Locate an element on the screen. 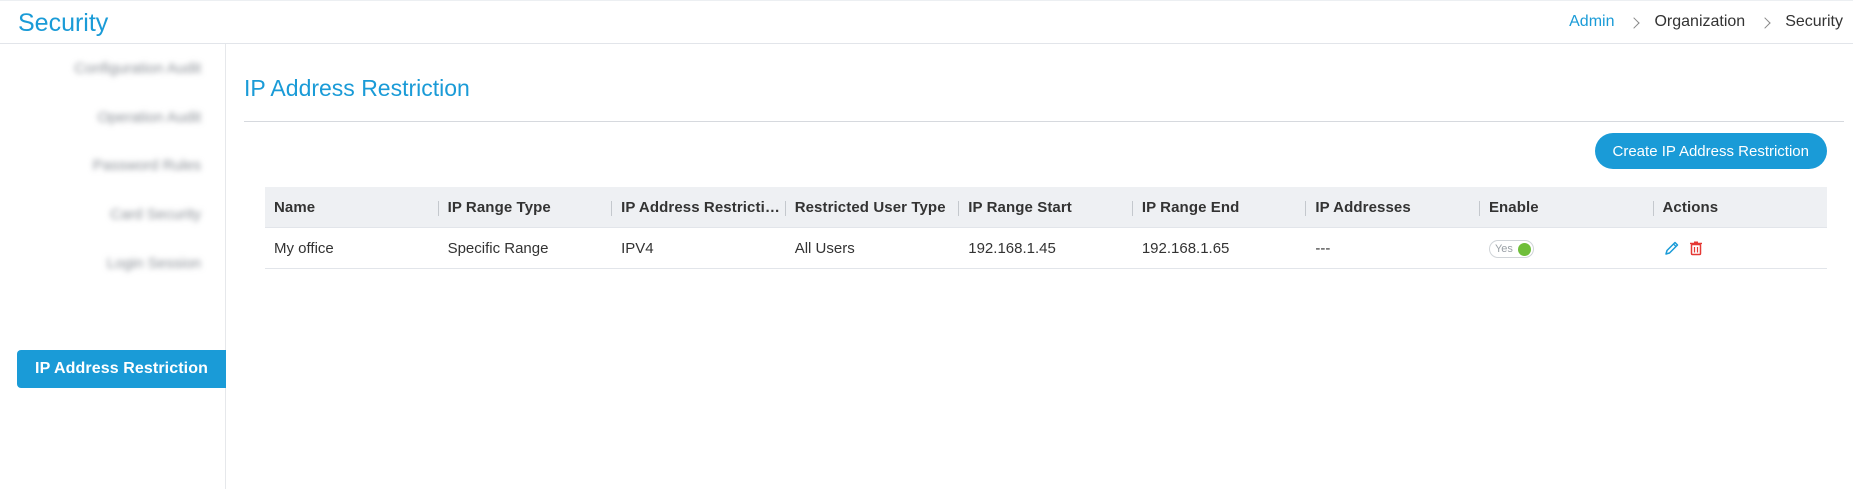 The width and height of the screenshot is (1853, 489). sidebar-item-password-rules: Password Rules is located at coordinates (147, 167).